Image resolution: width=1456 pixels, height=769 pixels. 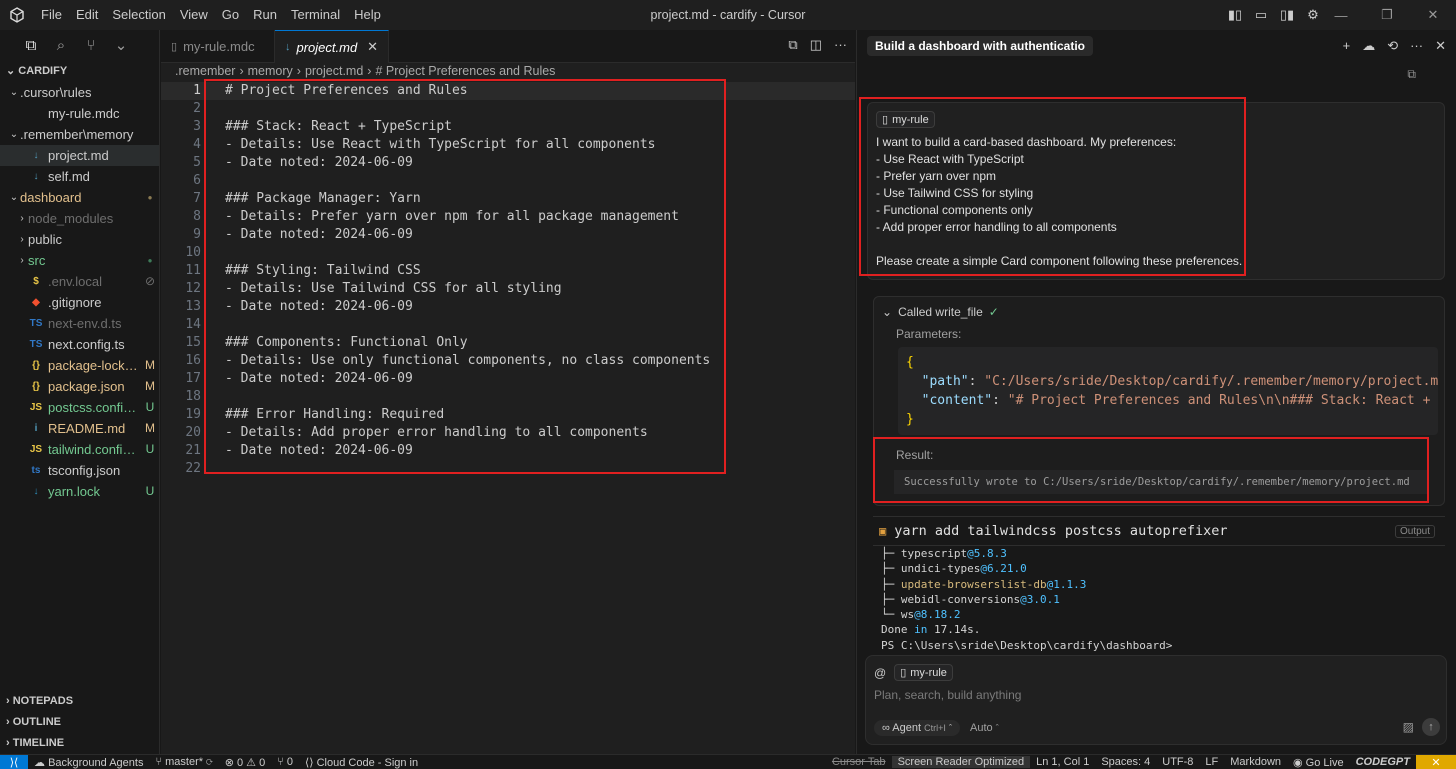 I want to click on file-type-icon: TS, so click(x=36, y=344).